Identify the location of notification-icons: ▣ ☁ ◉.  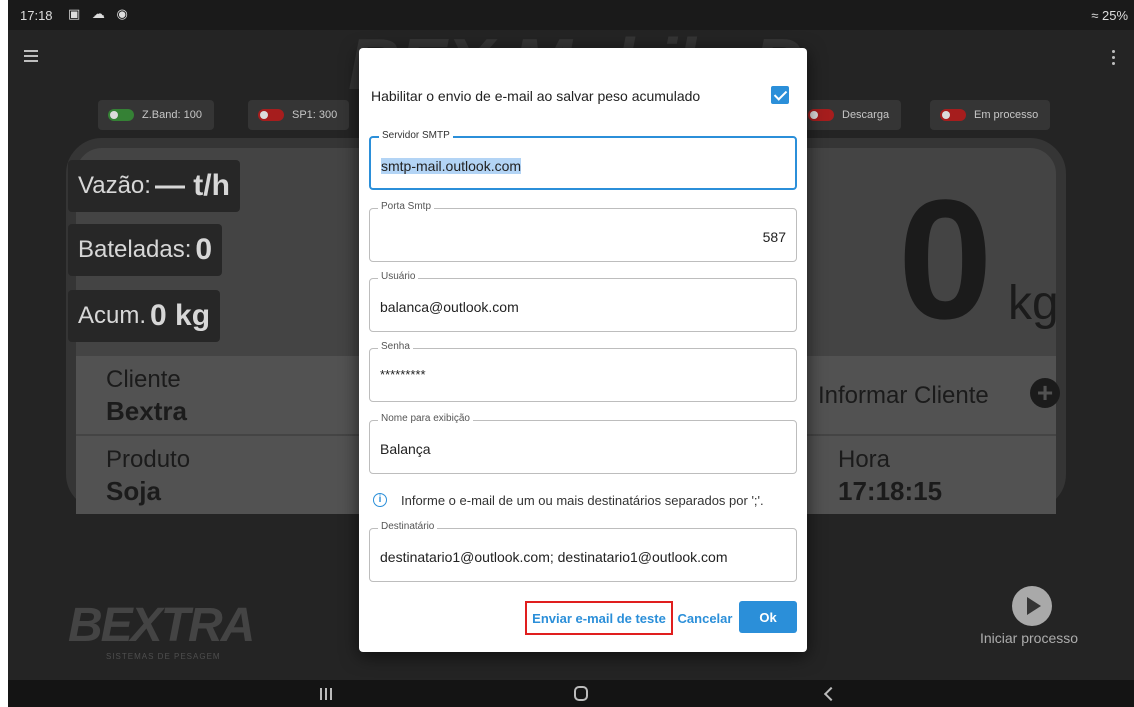
(100, 13).